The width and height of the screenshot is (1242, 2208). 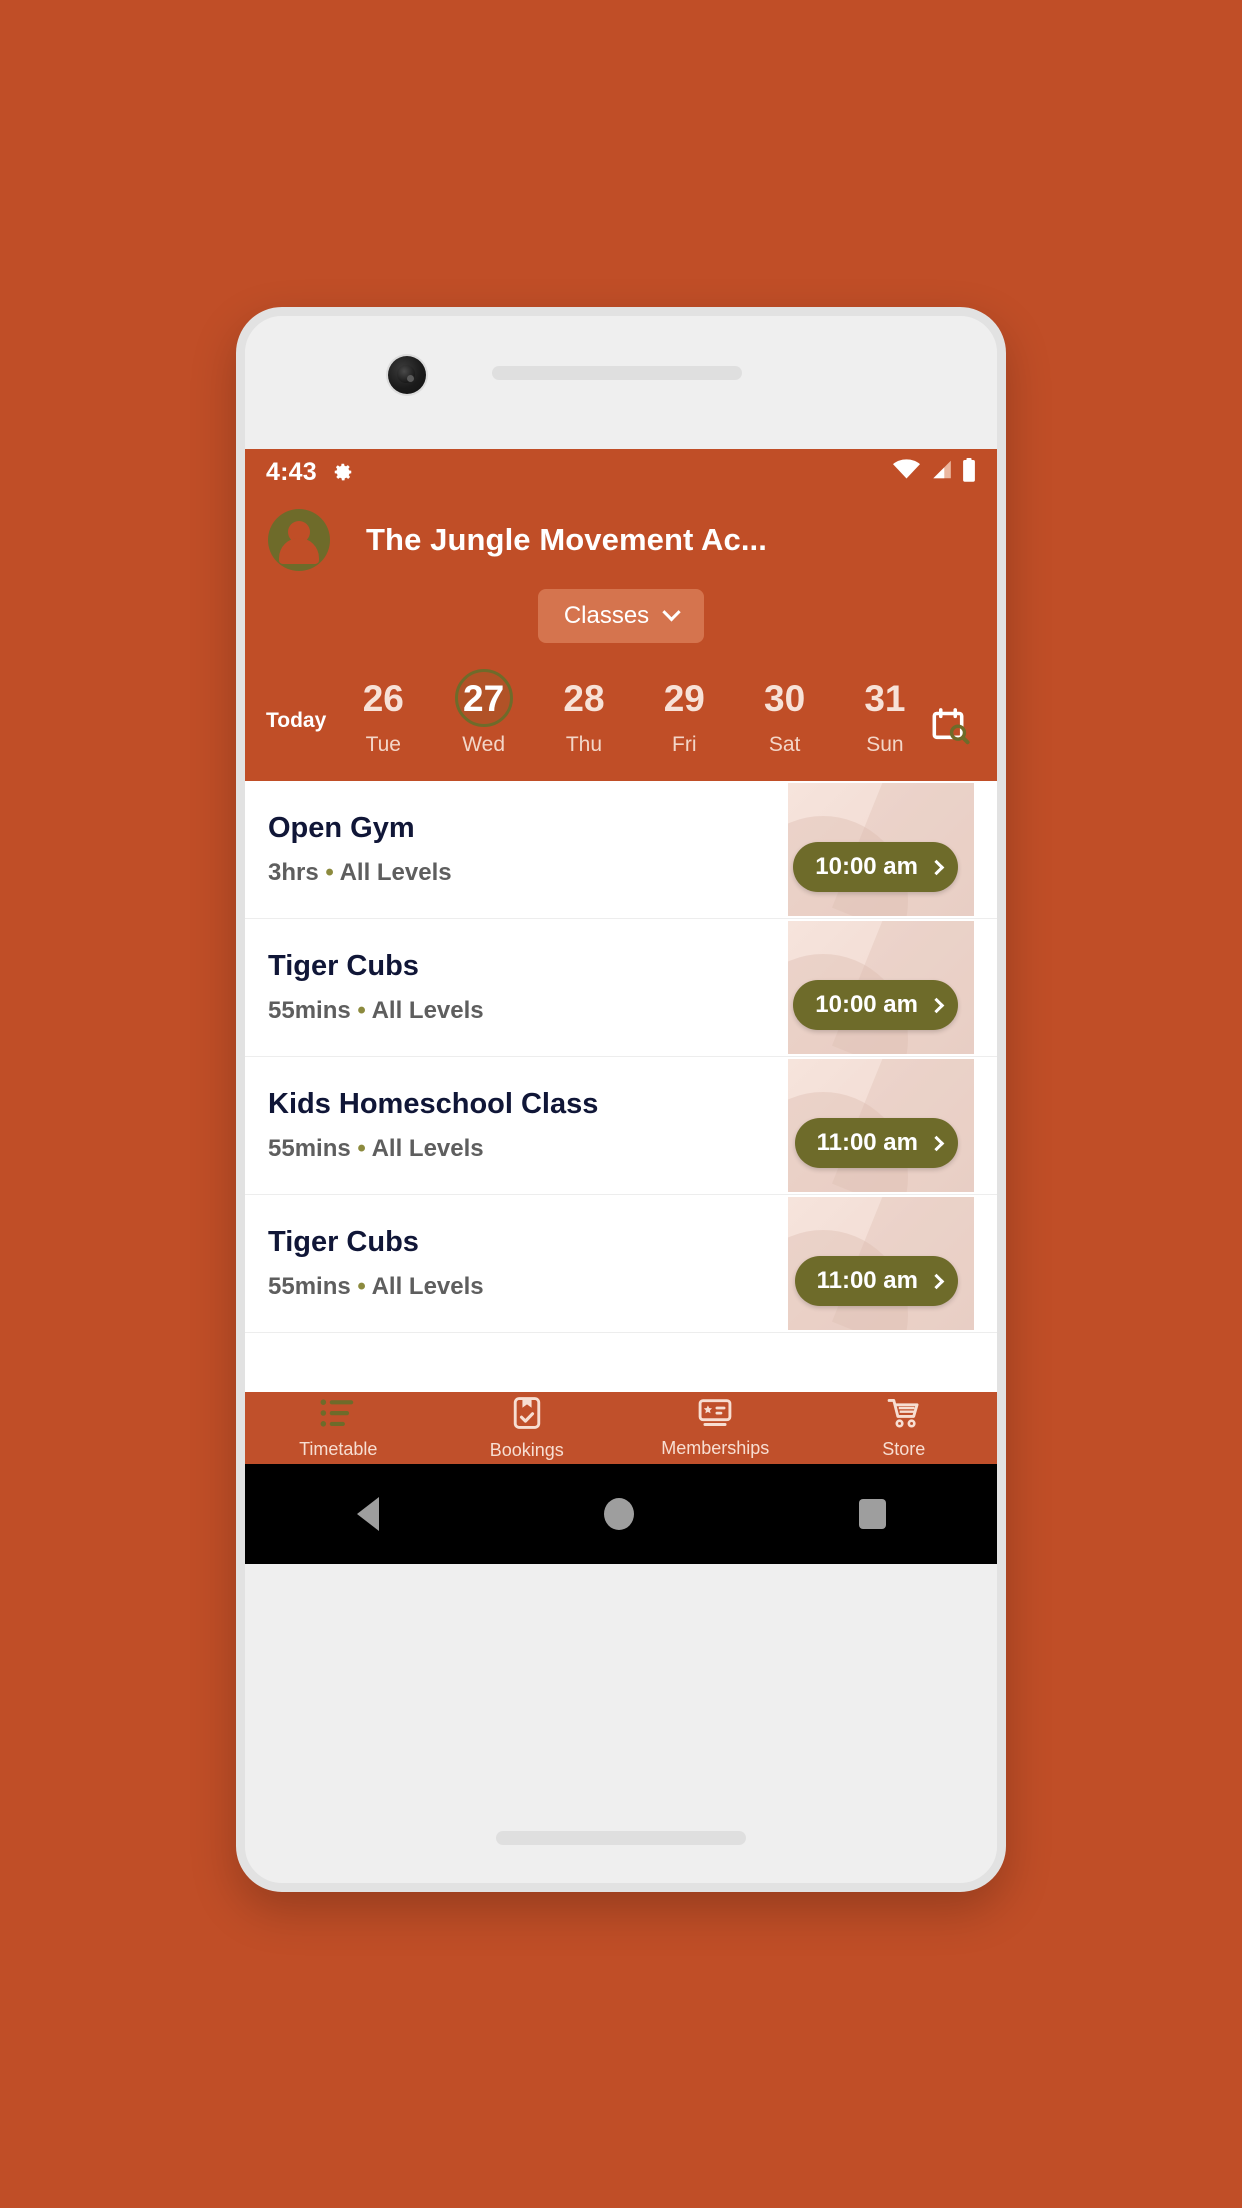 I want to click on date-number: 30, so click(x=785, y=698).